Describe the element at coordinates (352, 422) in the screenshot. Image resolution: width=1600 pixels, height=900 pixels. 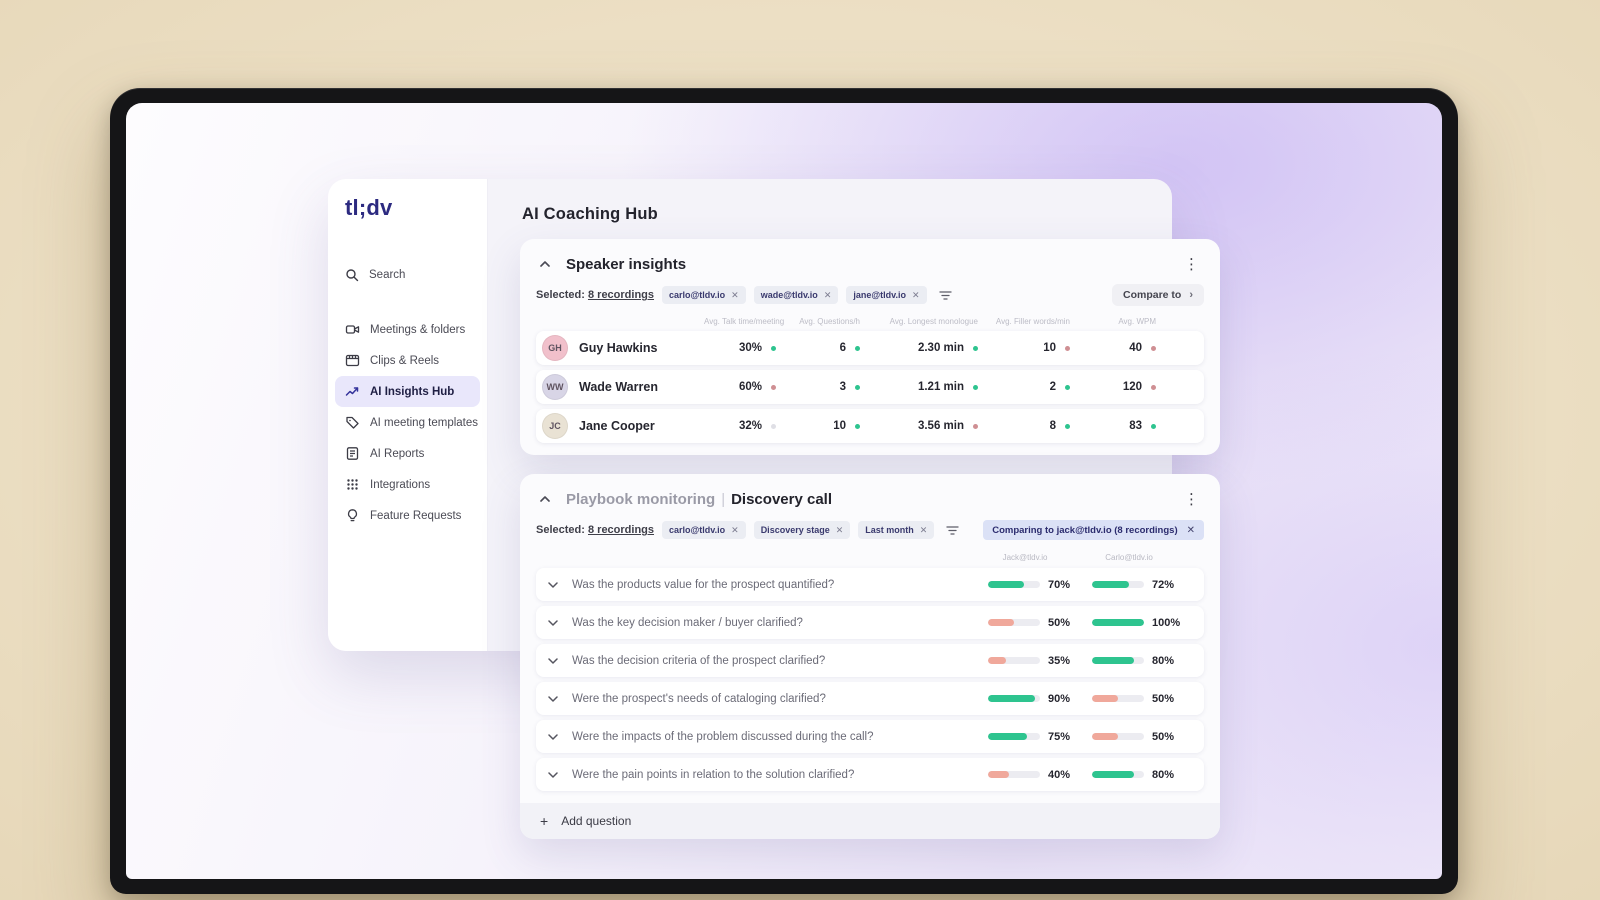
I see `template-tag-icon` at that location.